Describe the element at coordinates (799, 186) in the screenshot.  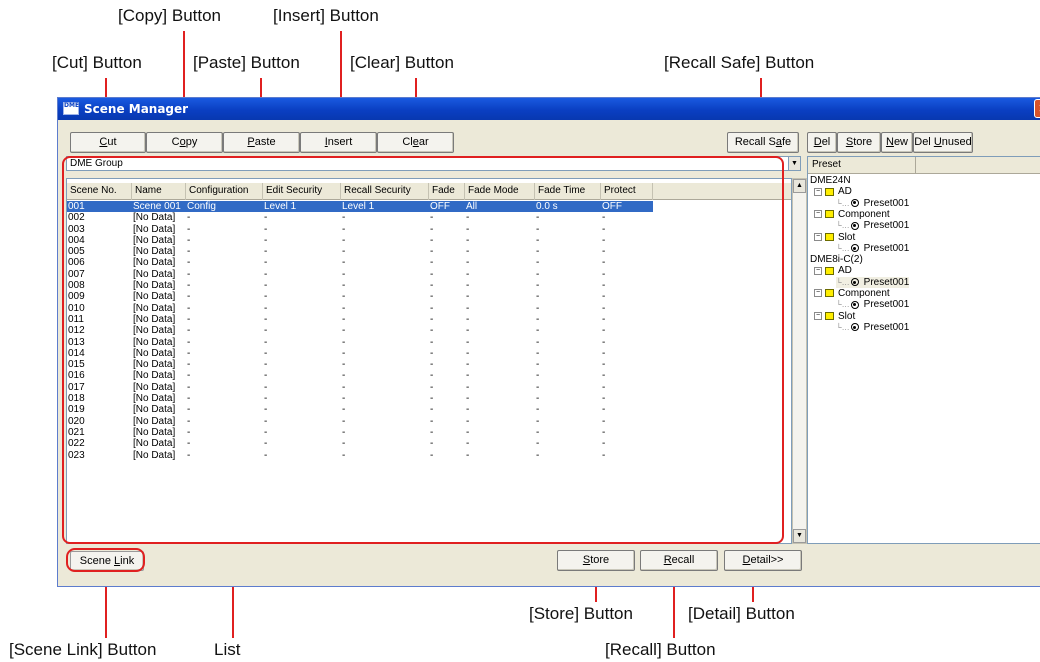
I see `scroll-up-icon: ▲` at that location.